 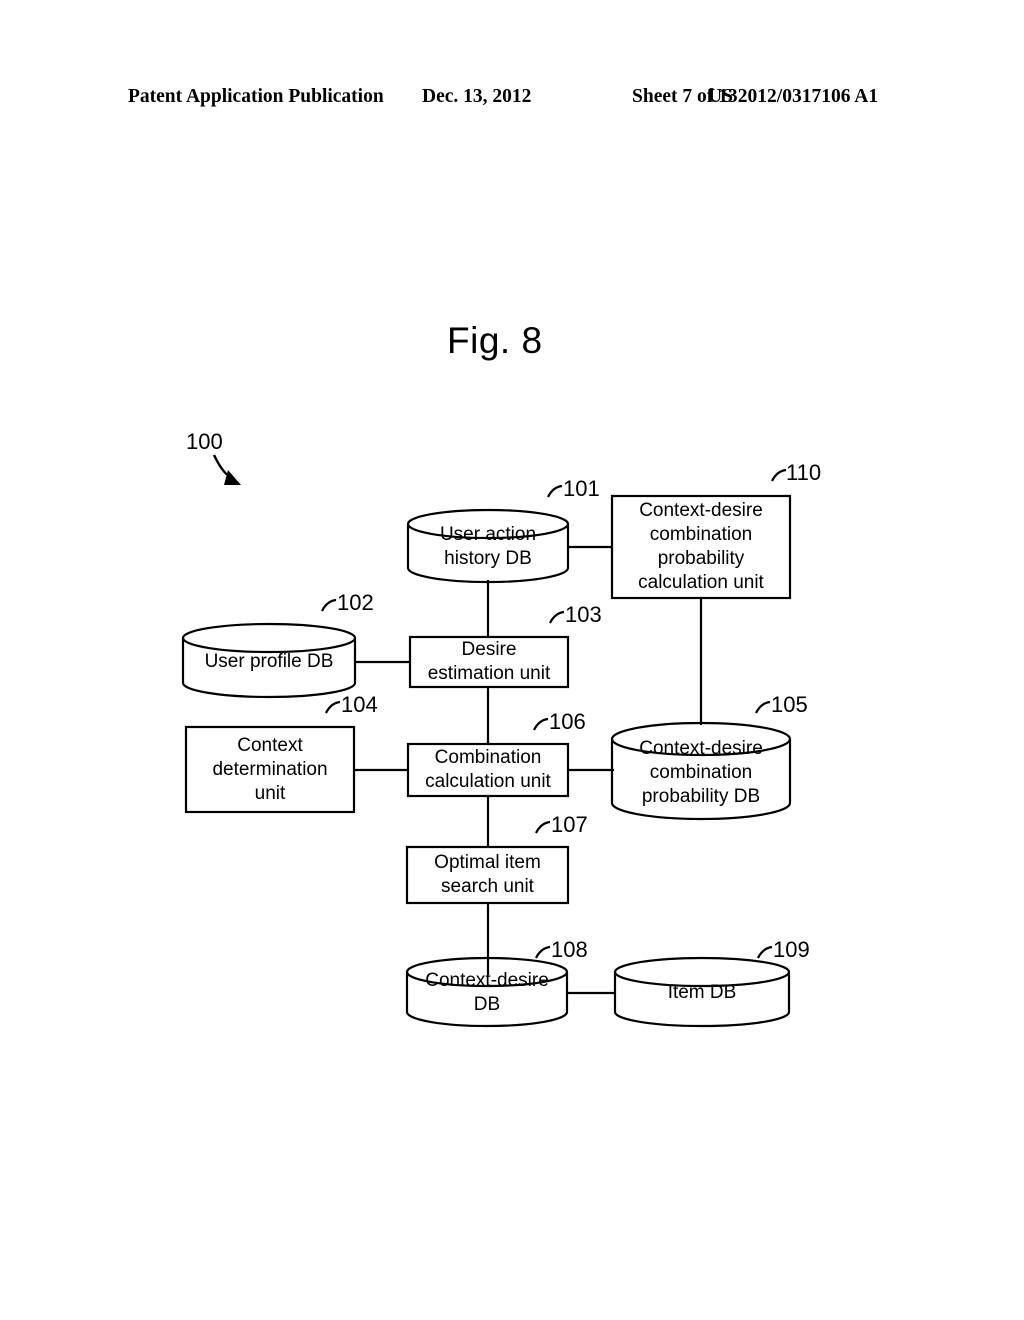 What do you see at coordinates (569, 824) in the screenshot?
I see `reference-number-107: 107` at bounding box center [569, 824].